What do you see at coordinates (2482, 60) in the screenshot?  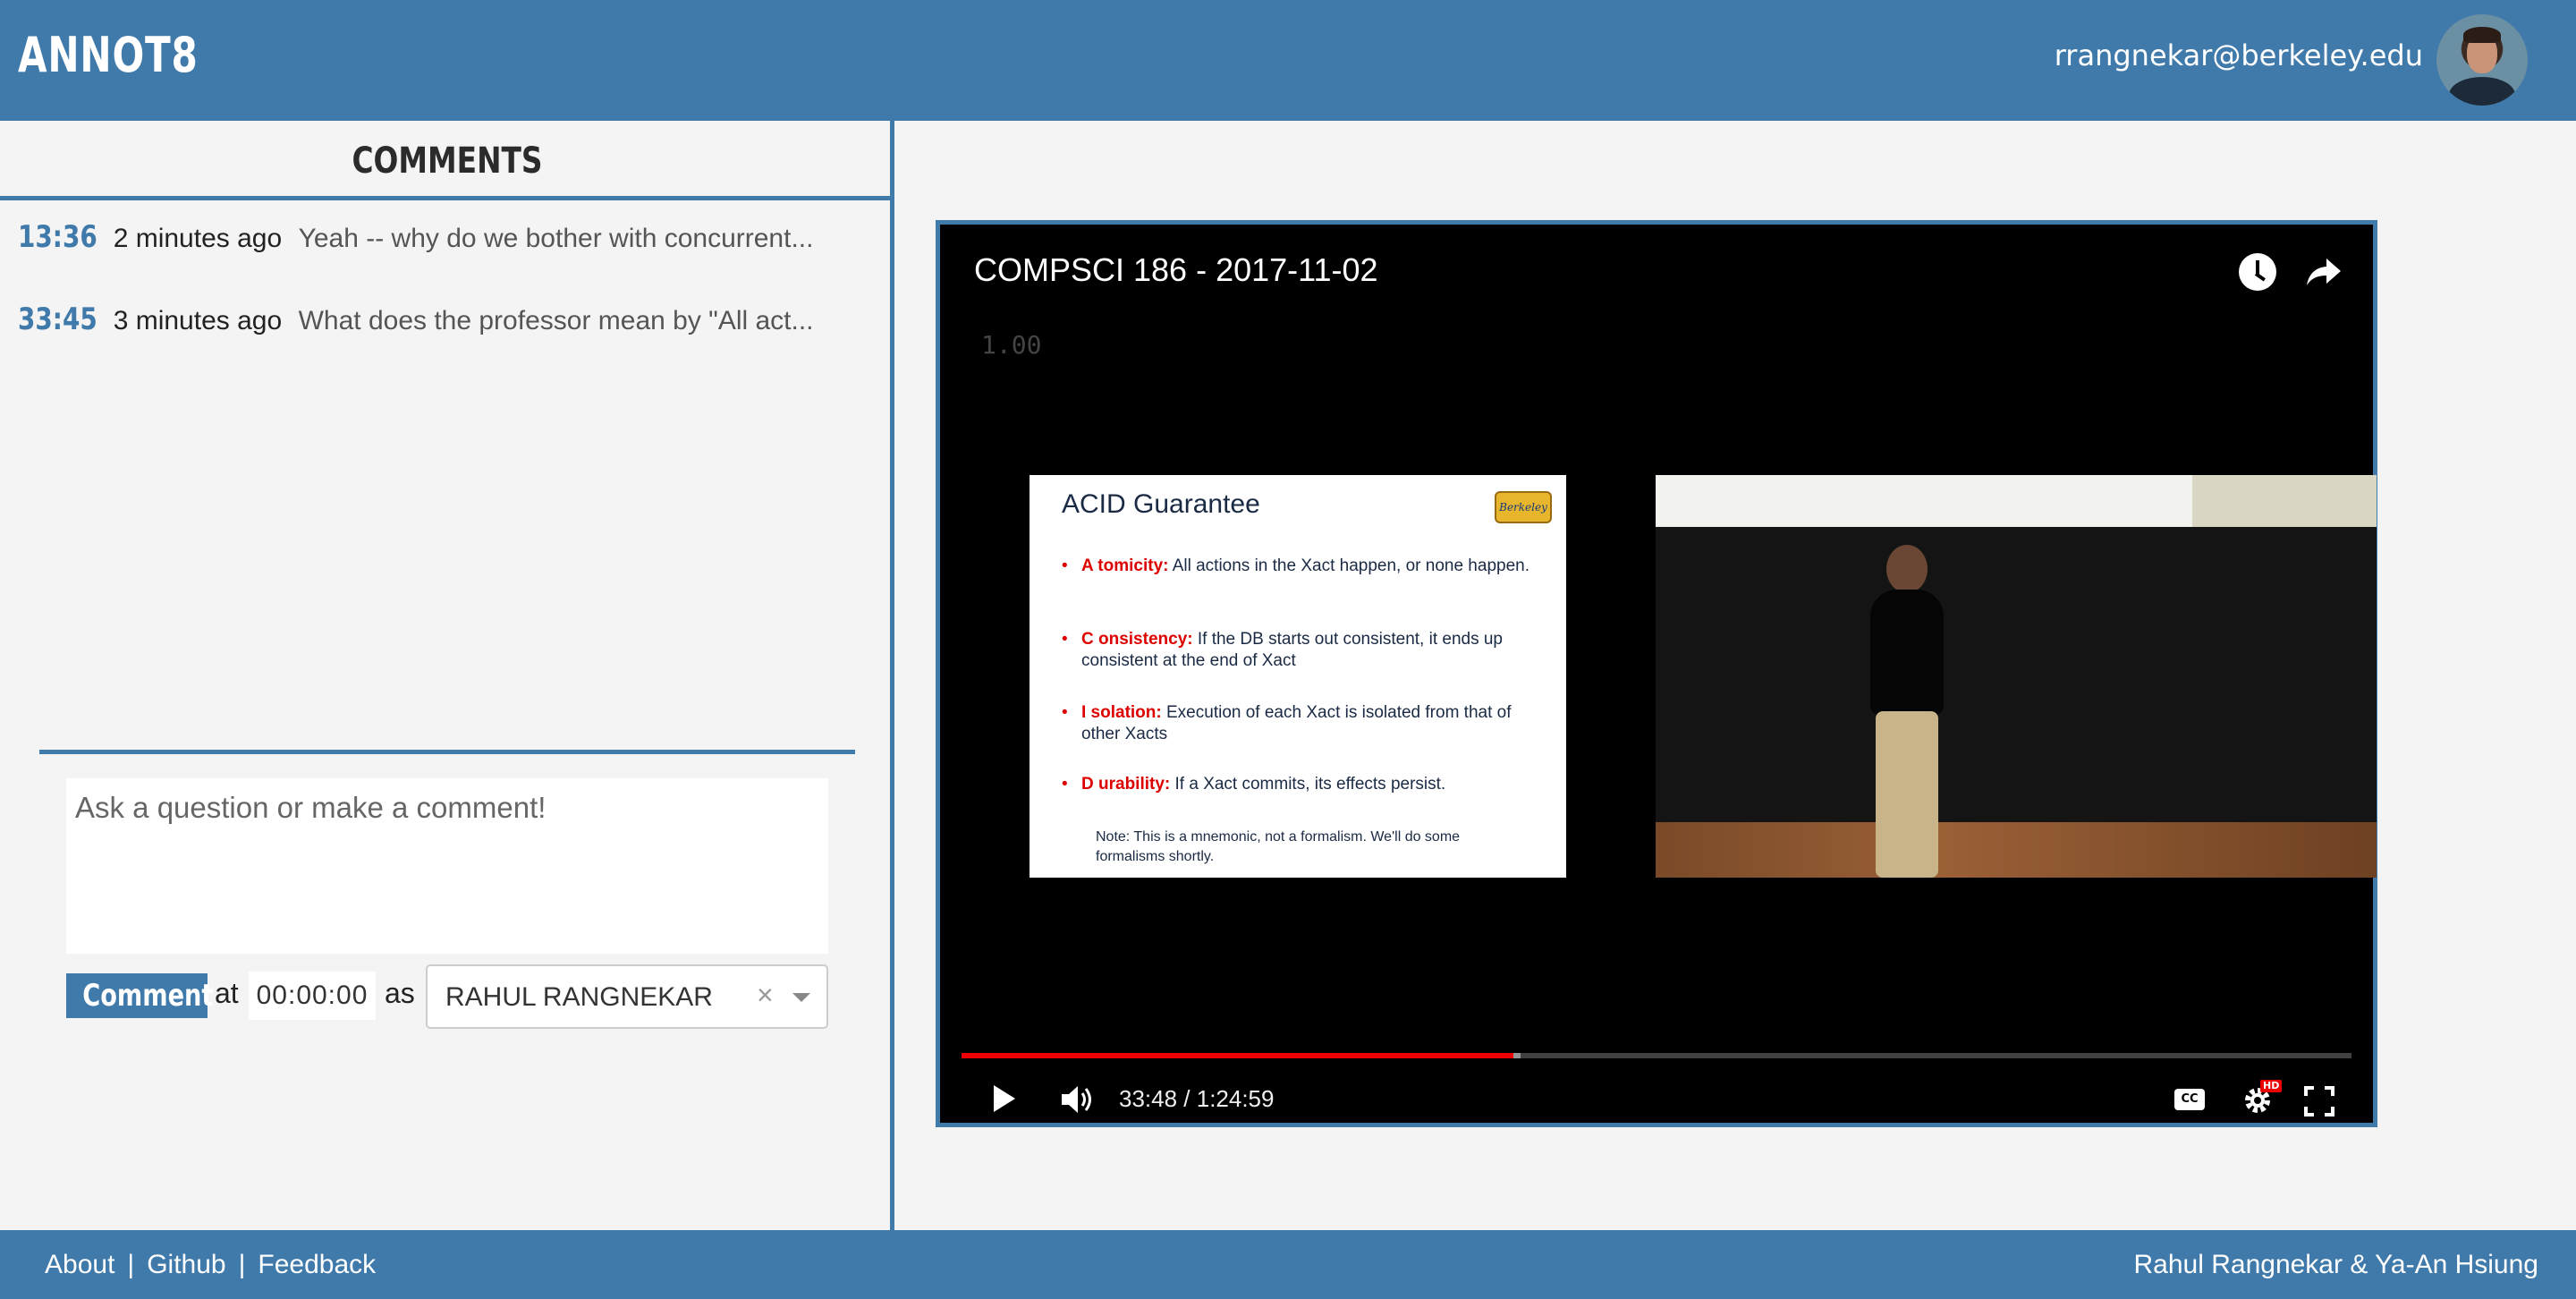 I see `user-avatar` at bounding box center [2482, 60].